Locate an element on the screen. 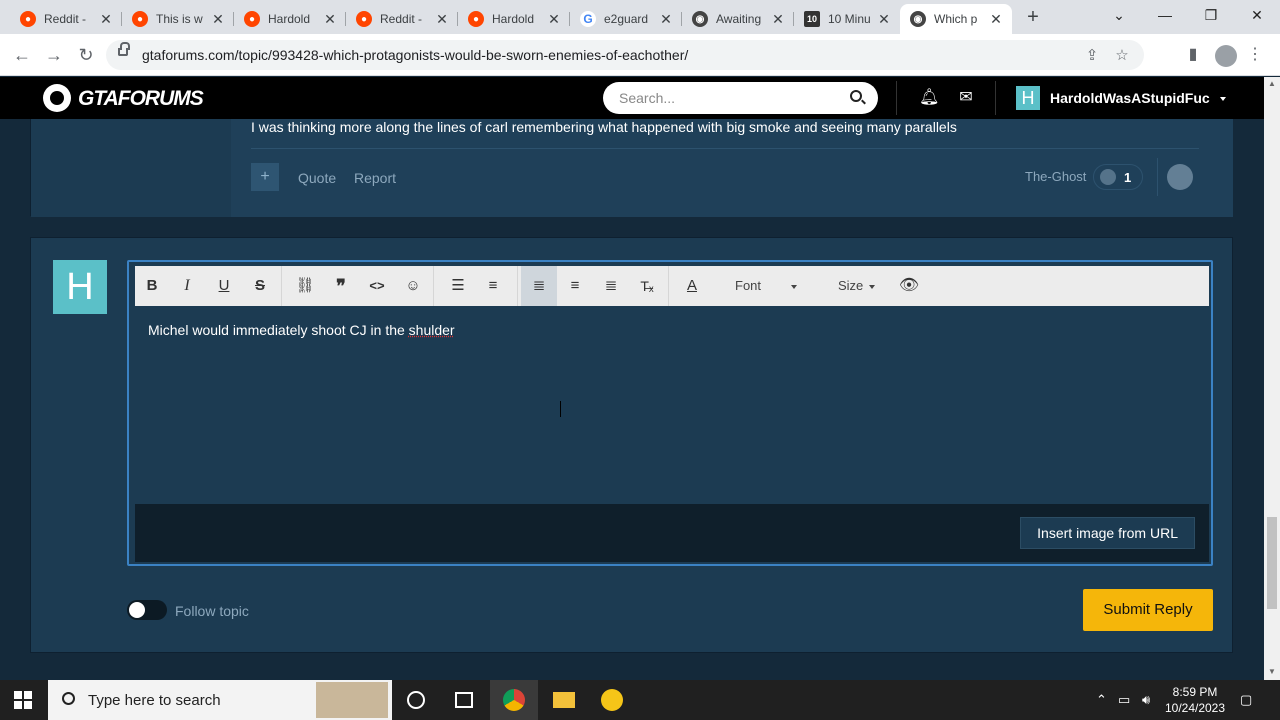 This screenshot has height=720, width=1280. like-button is located at coordinates (1180, 177).